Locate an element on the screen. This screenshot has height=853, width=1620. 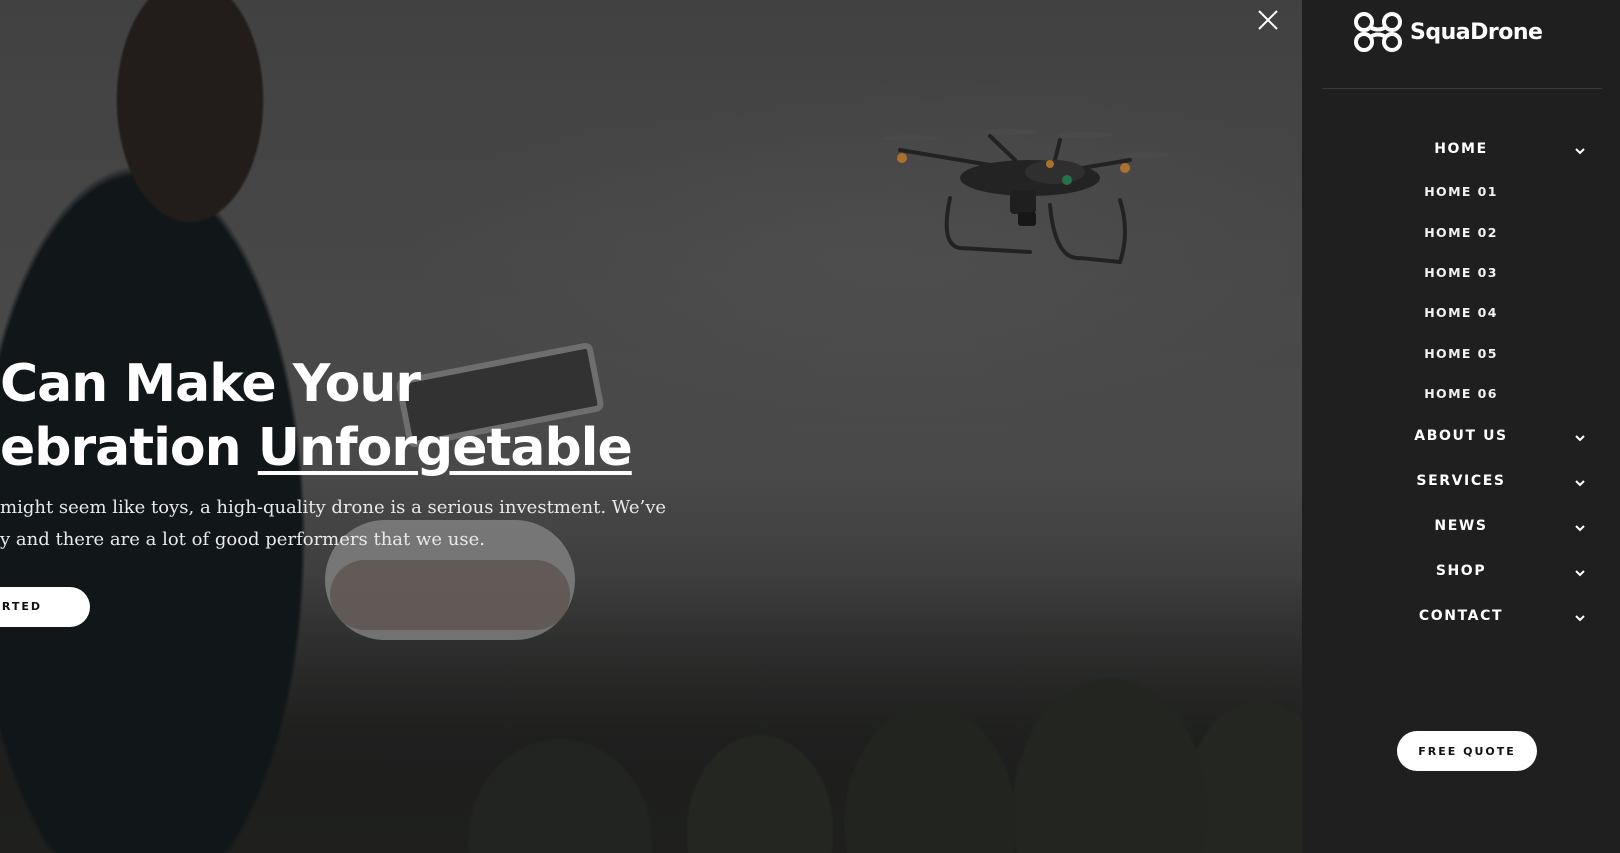
menu-item-about-us-label: ABOUT US is located at coordinates (1461, 436).